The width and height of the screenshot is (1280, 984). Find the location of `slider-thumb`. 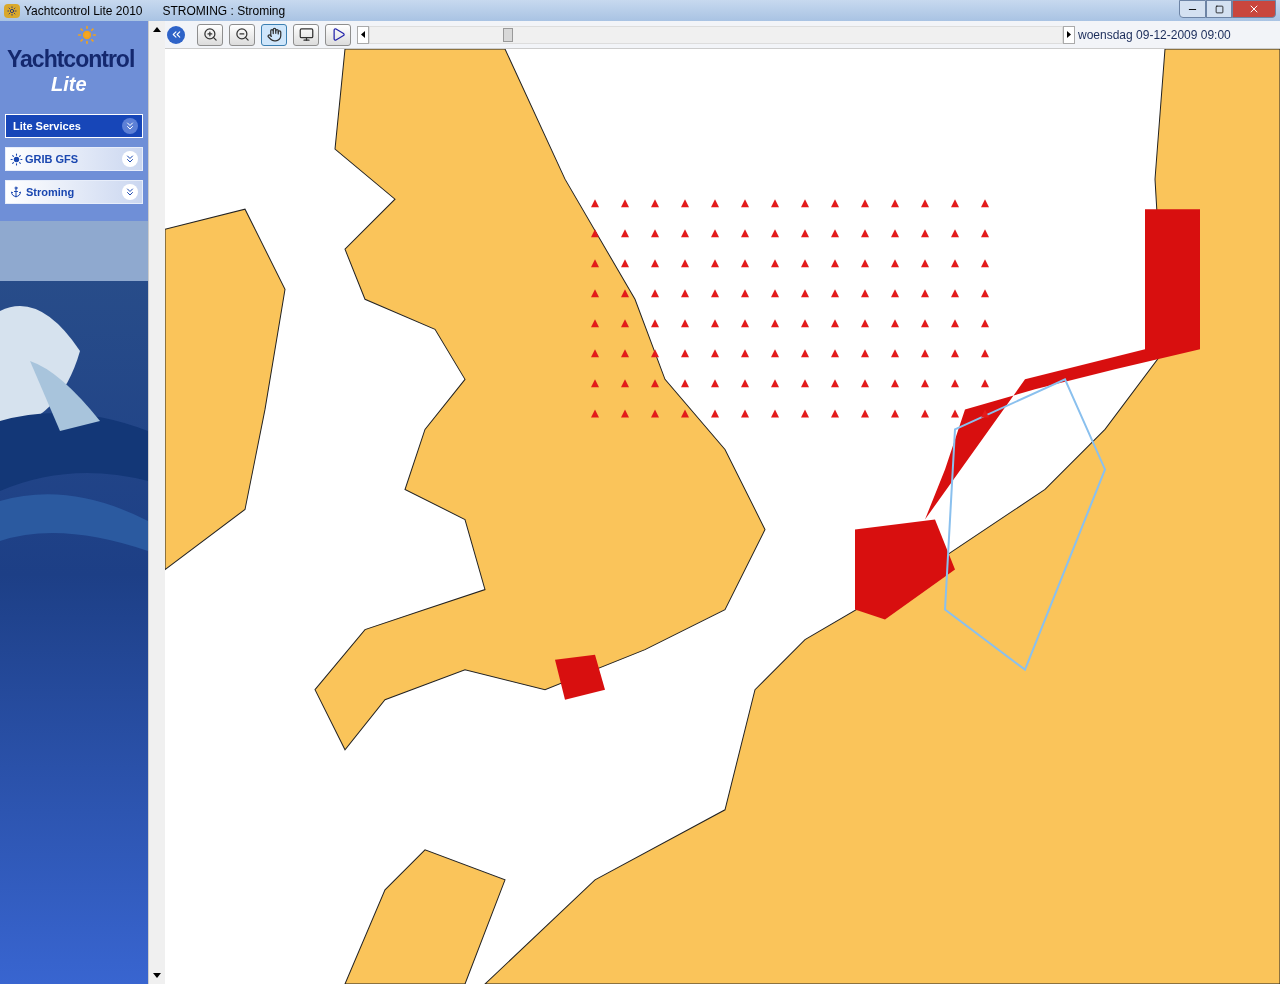

slider-thumb is located at coordinates (508, 34).